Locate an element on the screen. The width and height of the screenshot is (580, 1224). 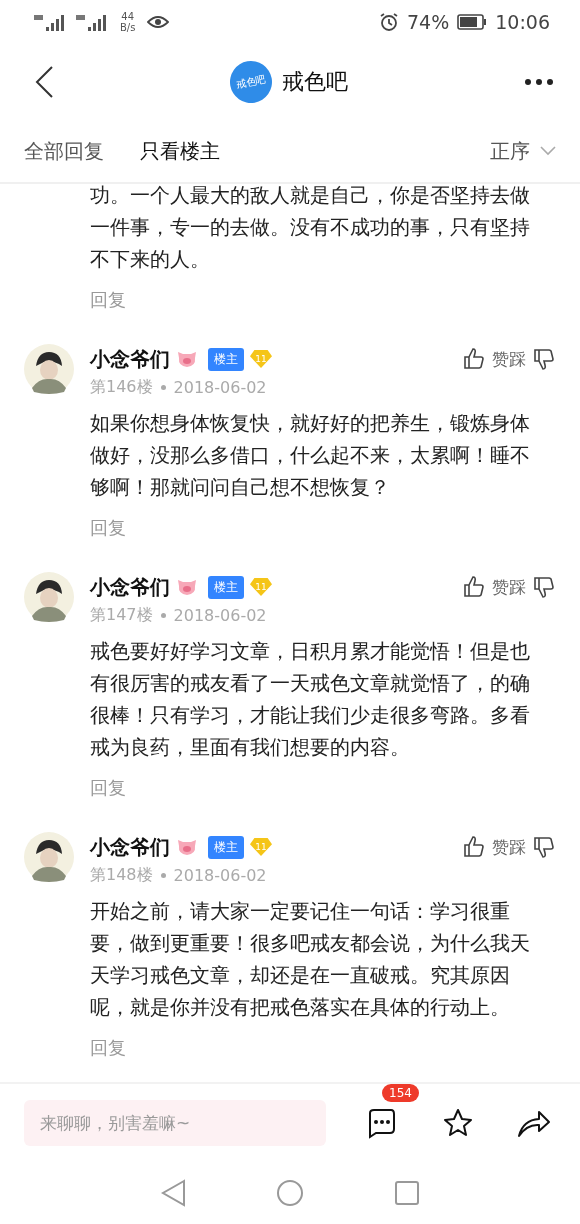
floor-number: 第148楼 is located at coordinates (121, 875).